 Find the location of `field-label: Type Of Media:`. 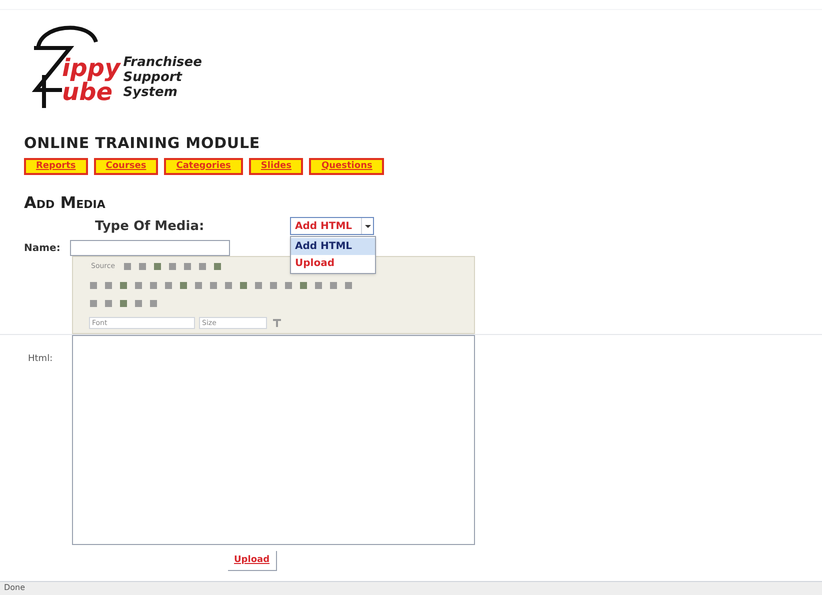

field-label: Type Of Media: is located at coordinates (150, 227).